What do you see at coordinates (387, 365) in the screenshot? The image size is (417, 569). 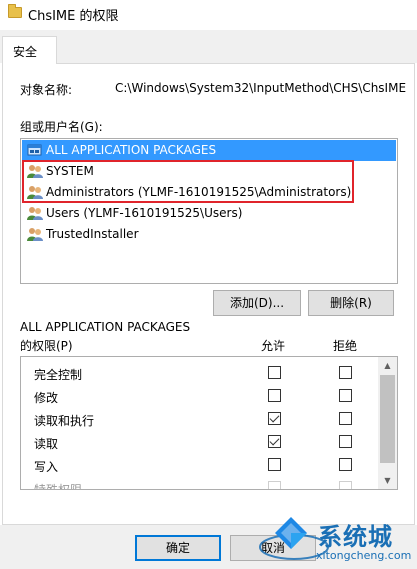 I see `scroll-up-icon: ▲` at bounding box center [387, 365].